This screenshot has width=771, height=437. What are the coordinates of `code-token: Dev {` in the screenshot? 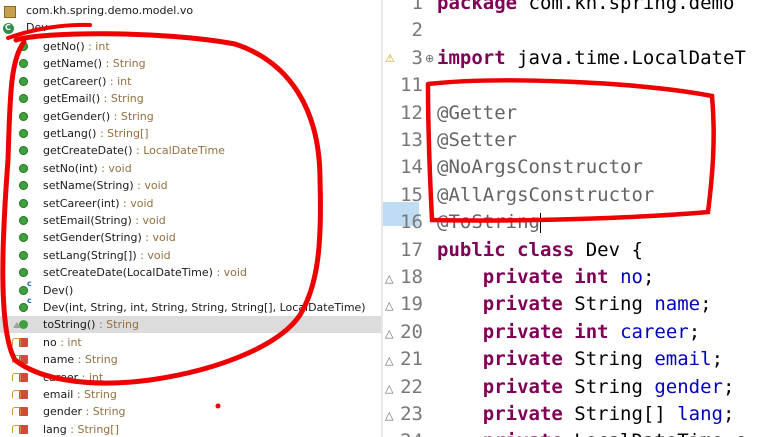 It's located at (608, 249).